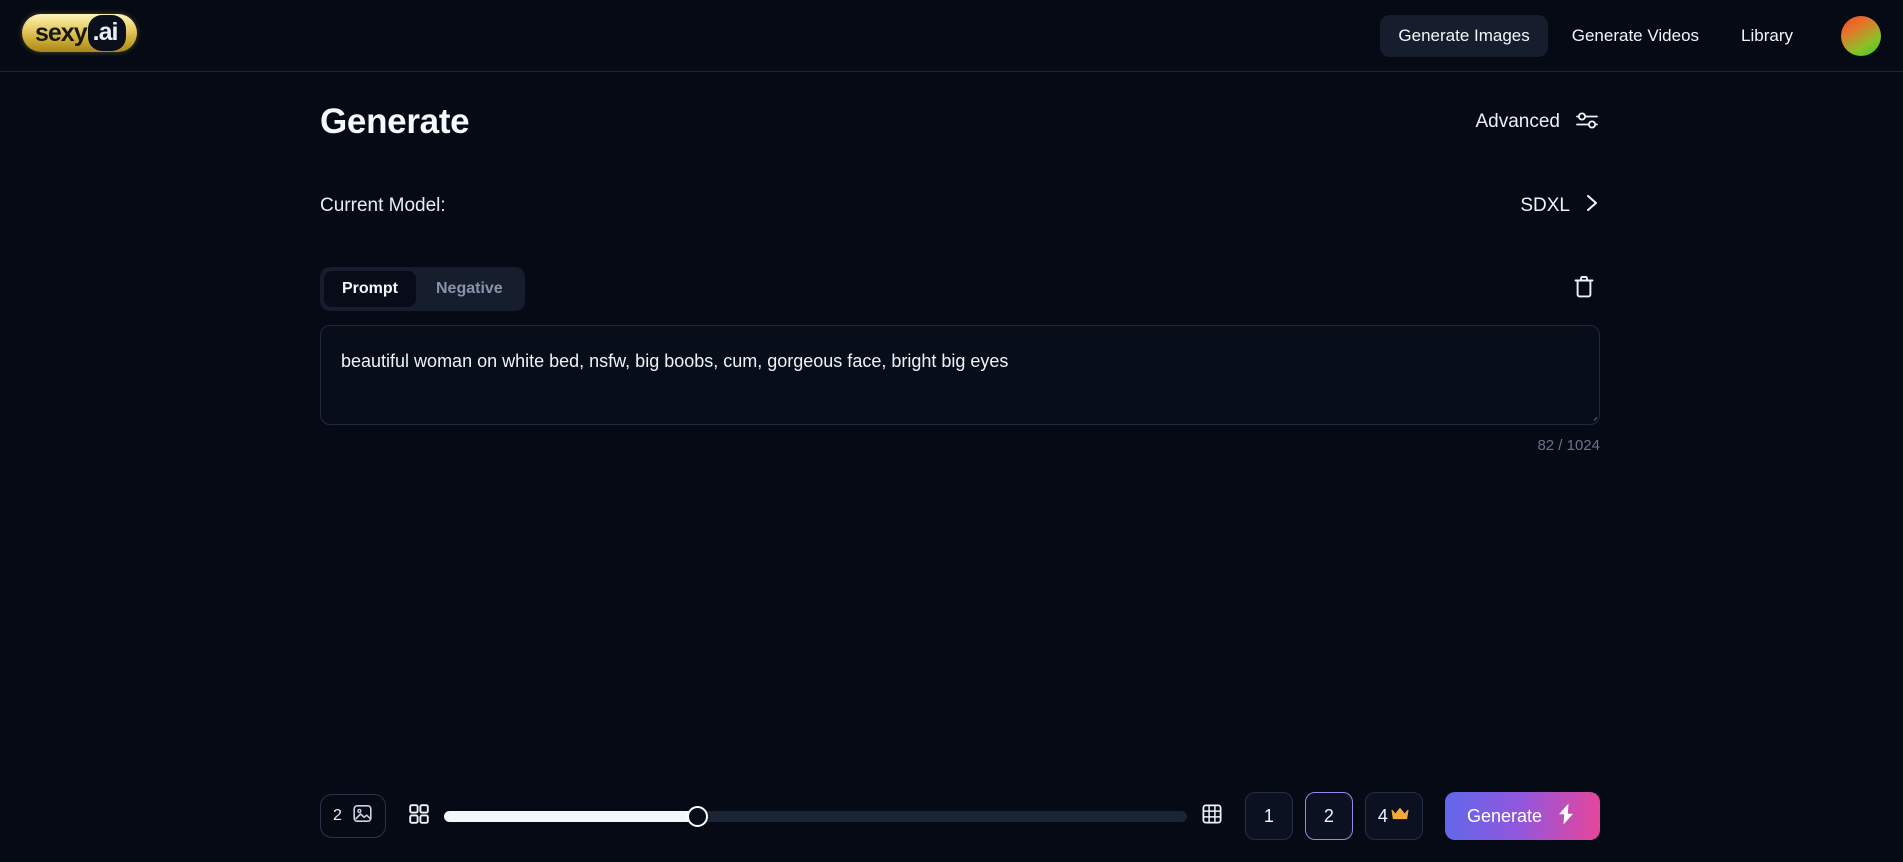 This screenshot has height=862, width=1903. I want to click on avatar, so click(1861, 36).